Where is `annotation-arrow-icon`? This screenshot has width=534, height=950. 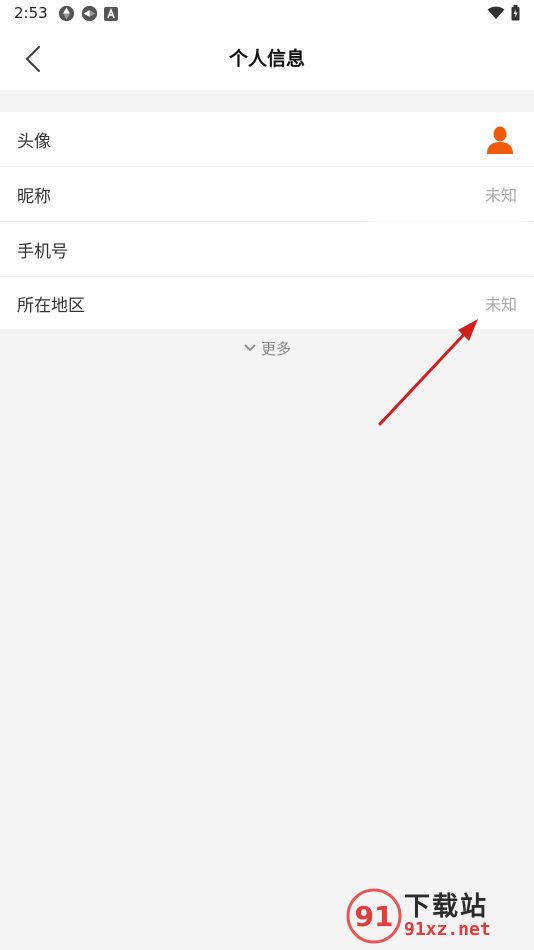 annotation-arrow-icon is located at coordinates (428, 372).